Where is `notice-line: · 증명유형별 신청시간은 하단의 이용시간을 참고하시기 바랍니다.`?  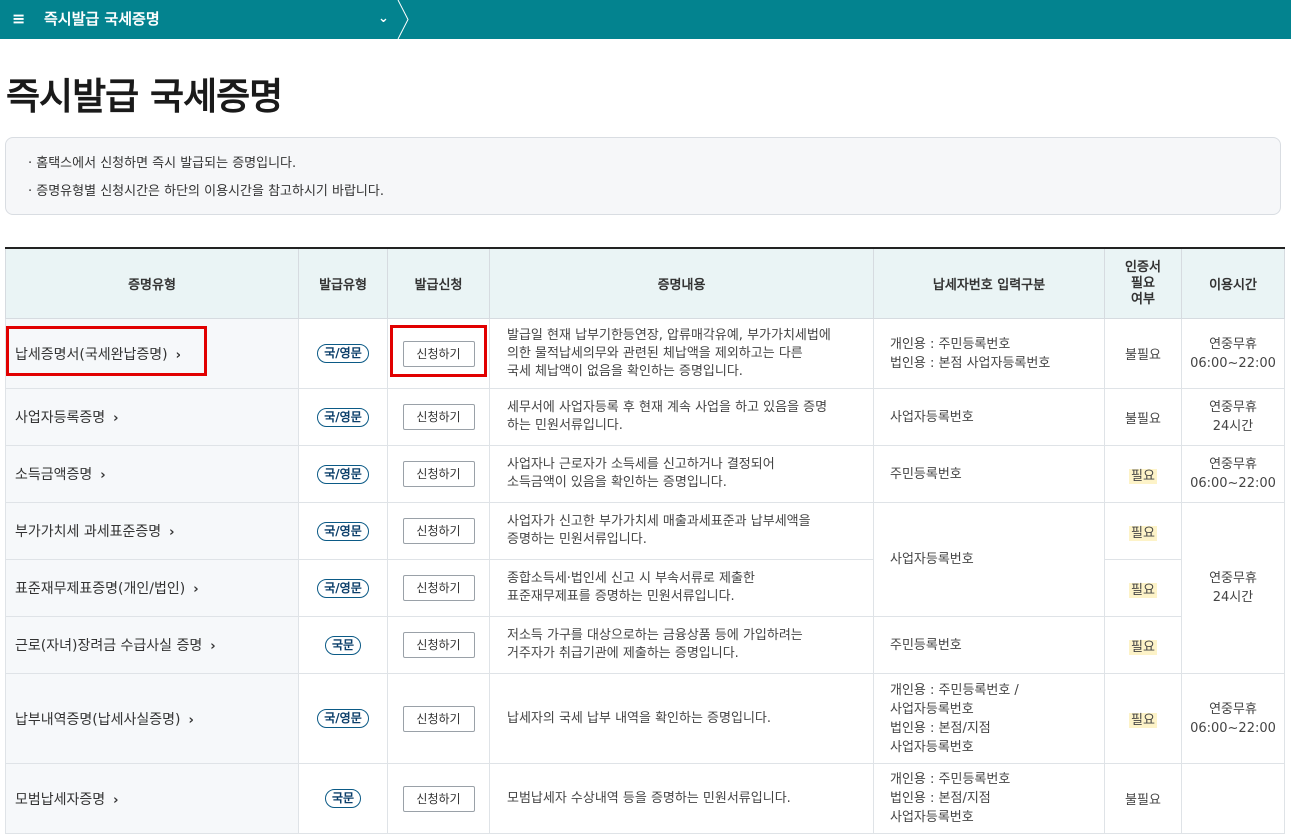
notice-line: · 증명유형별 신청시간은 하단의 이용시간을 참고하시기 바랍니다. is located at coordinates (206, 191).